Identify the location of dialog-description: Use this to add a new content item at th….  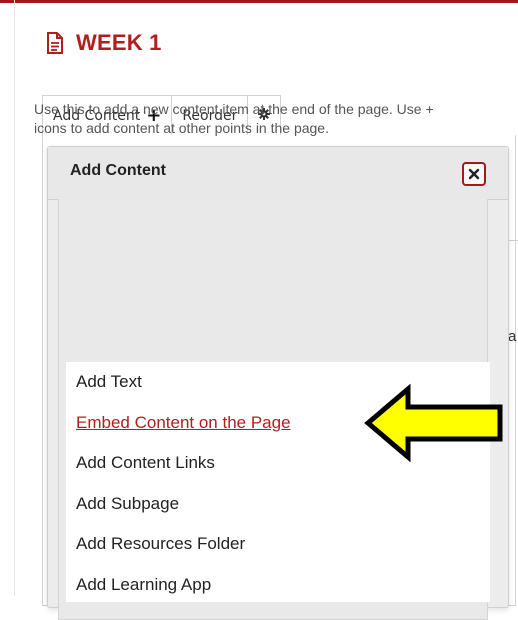
(234, 118).